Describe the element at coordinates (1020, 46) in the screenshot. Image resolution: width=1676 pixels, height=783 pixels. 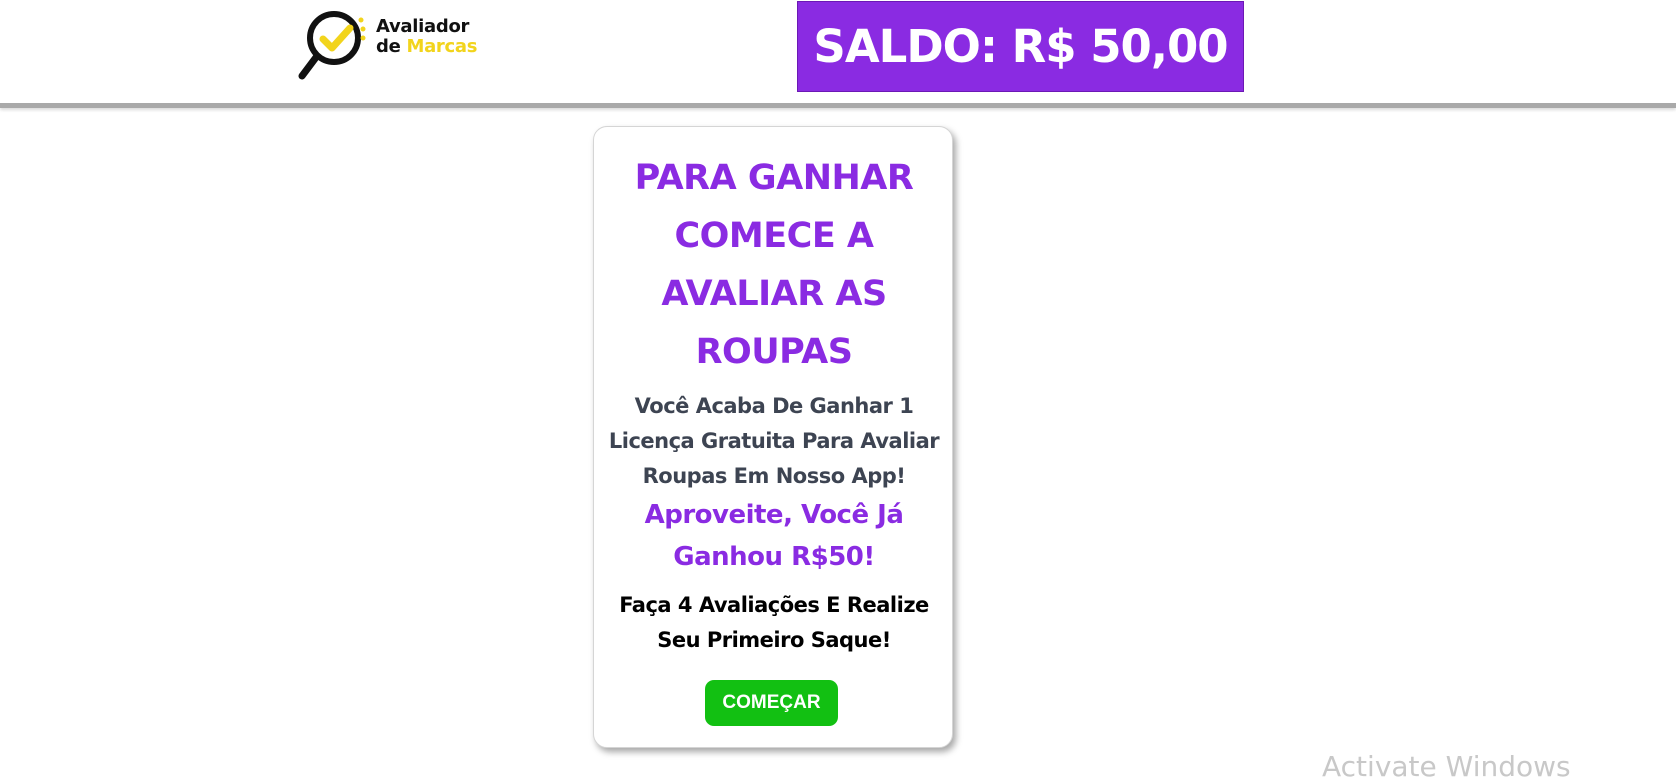
I see `balance-badge: SALDO: R$ 50,00` at that location.